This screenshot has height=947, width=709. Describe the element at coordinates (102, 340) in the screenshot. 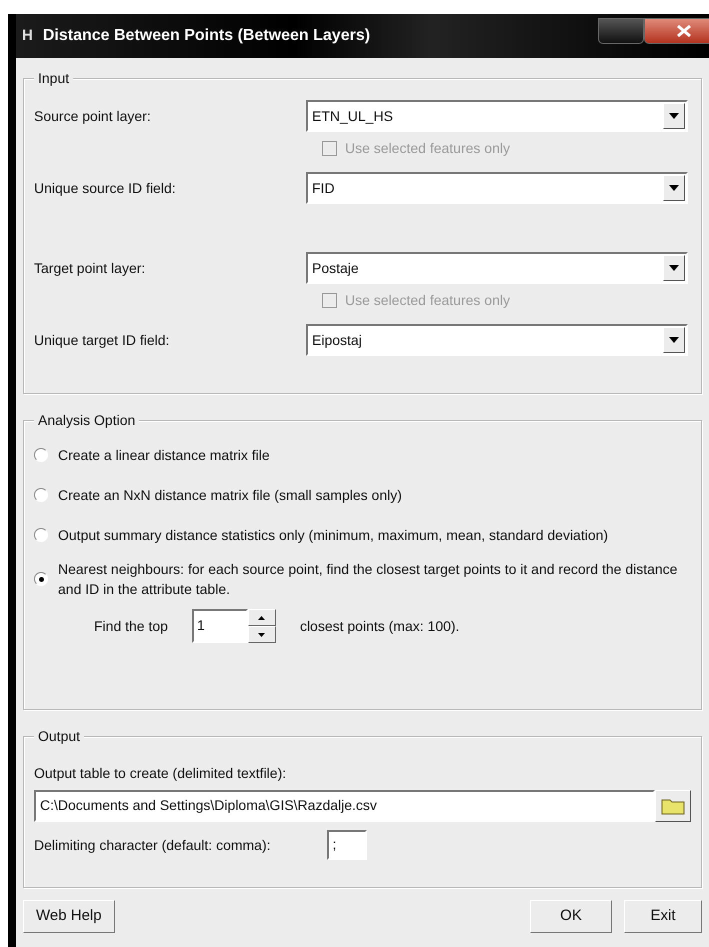

I see `field-label: Unique target ID field:` at that location.